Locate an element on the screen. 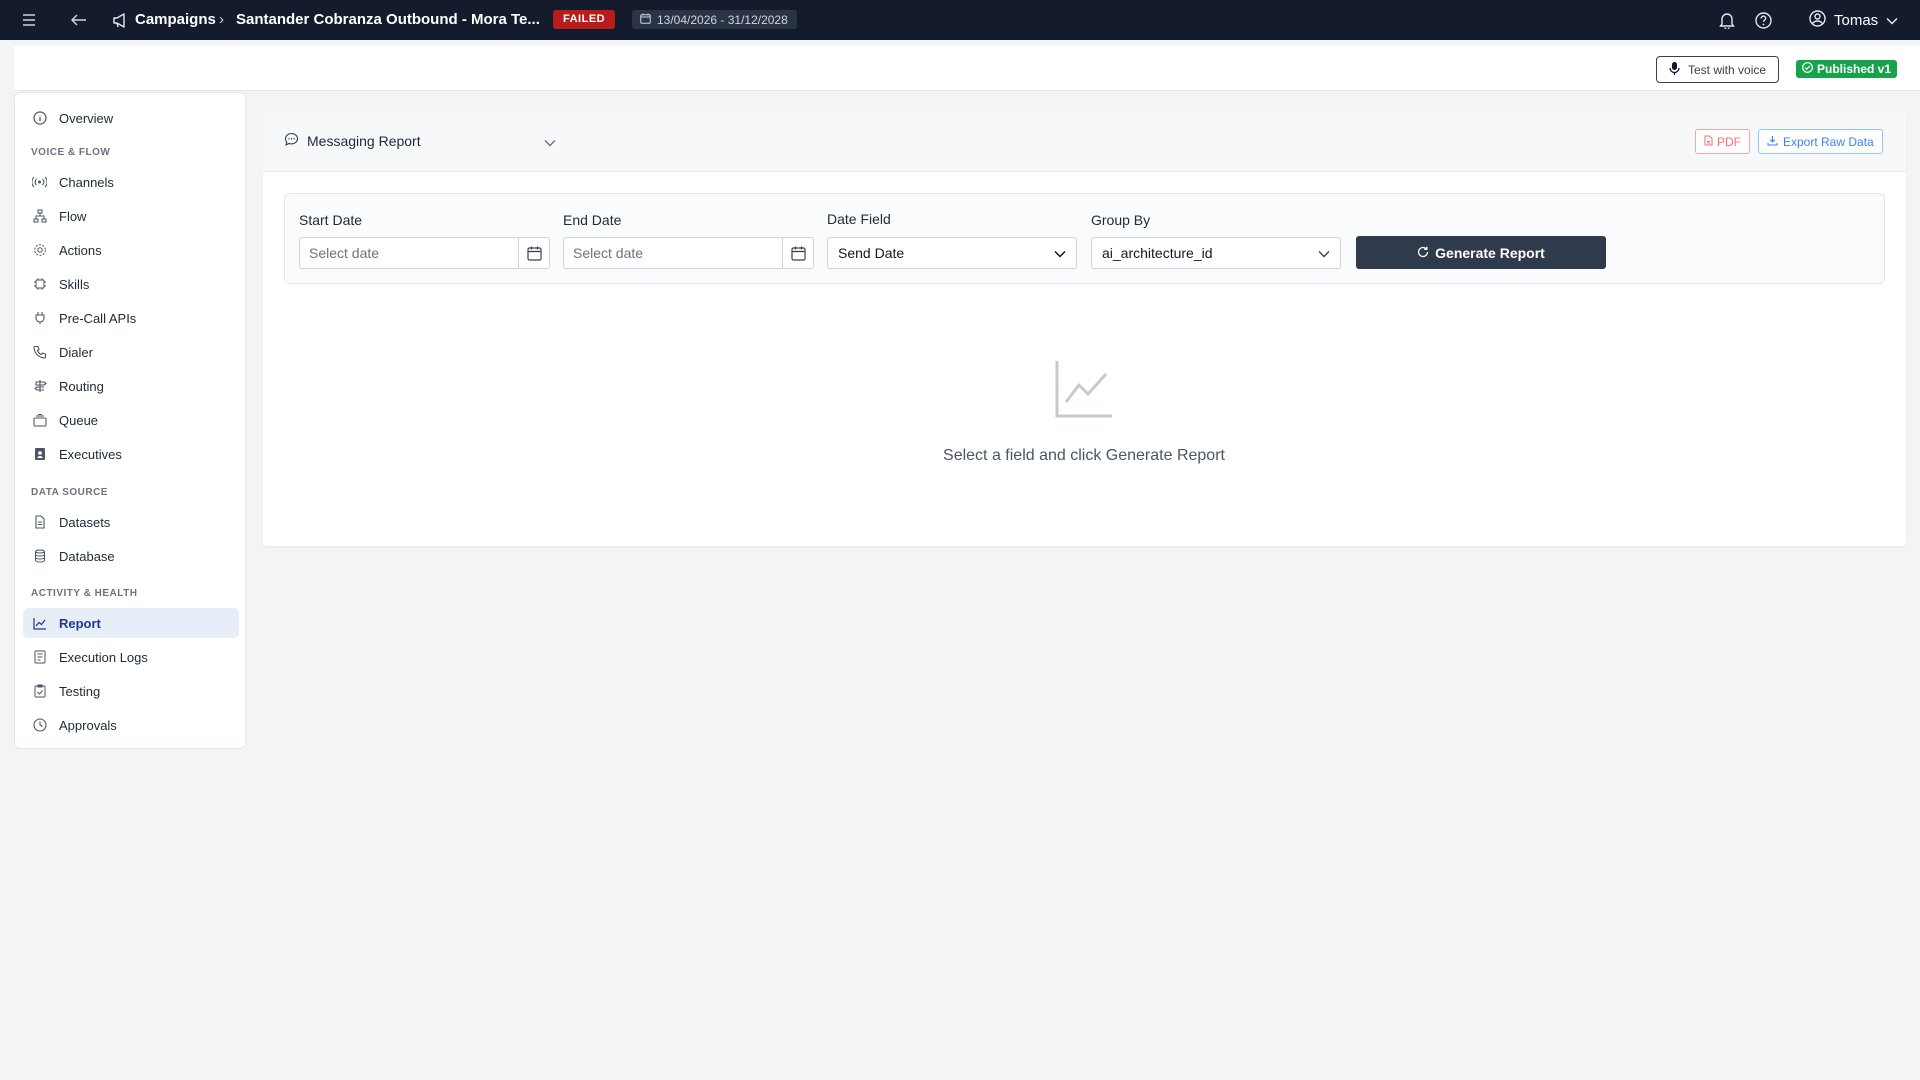  start-date-label: Start Date is located at coordinates (331, 220).